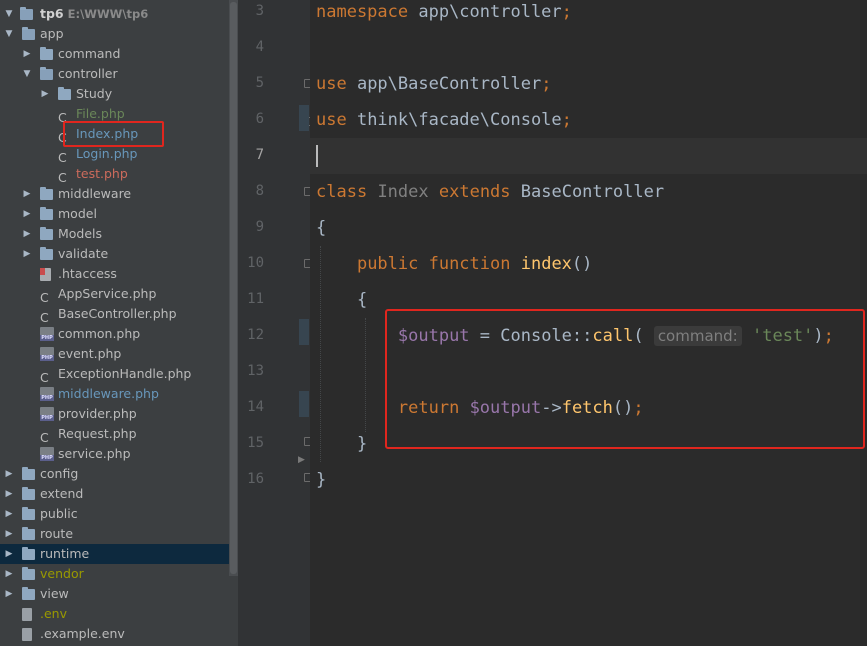 The image size is (867, 646). What do you see at coordinates (107, 293) in the screenshot?
I see `tree-item-label: AppService.php` at bounding box center [107, 293].